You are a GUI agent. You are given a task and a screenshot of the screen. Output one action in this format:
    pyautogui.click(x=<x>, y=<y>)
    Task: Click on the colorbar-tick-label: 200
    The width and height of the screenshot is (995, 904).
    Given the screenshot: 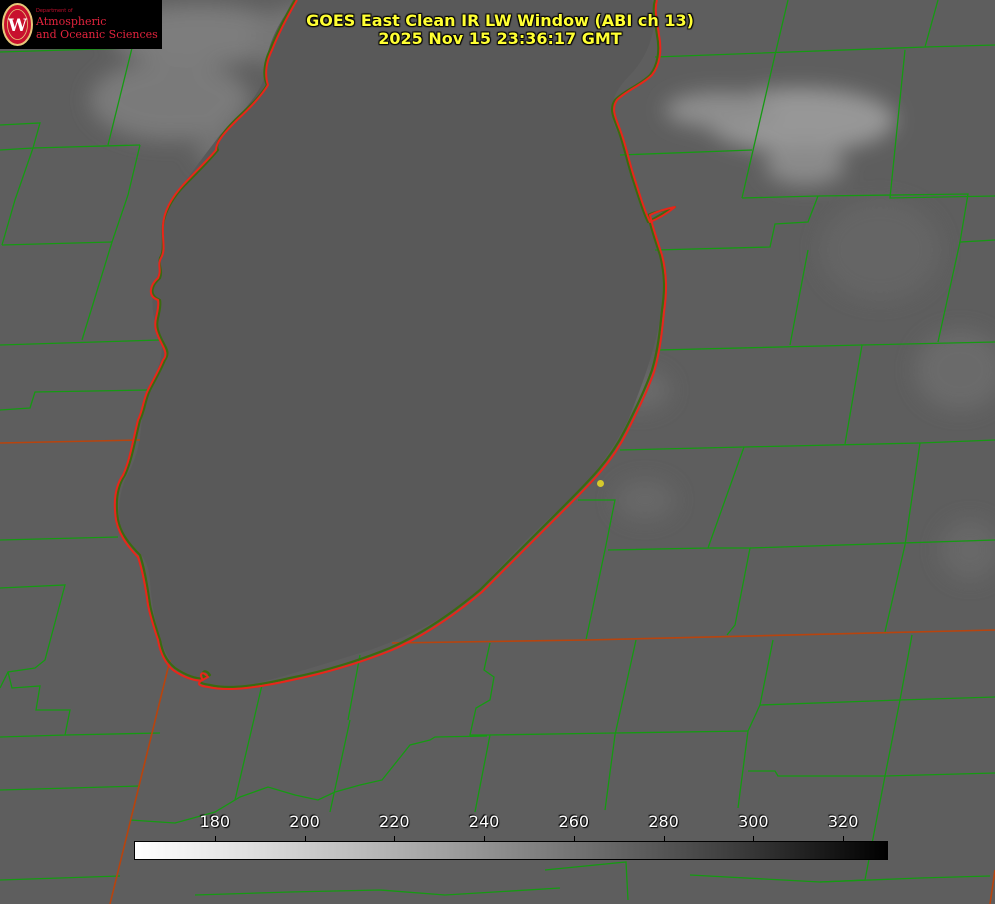 What is the action you would take?
    pyautogui.click(x=304, y=821)
    